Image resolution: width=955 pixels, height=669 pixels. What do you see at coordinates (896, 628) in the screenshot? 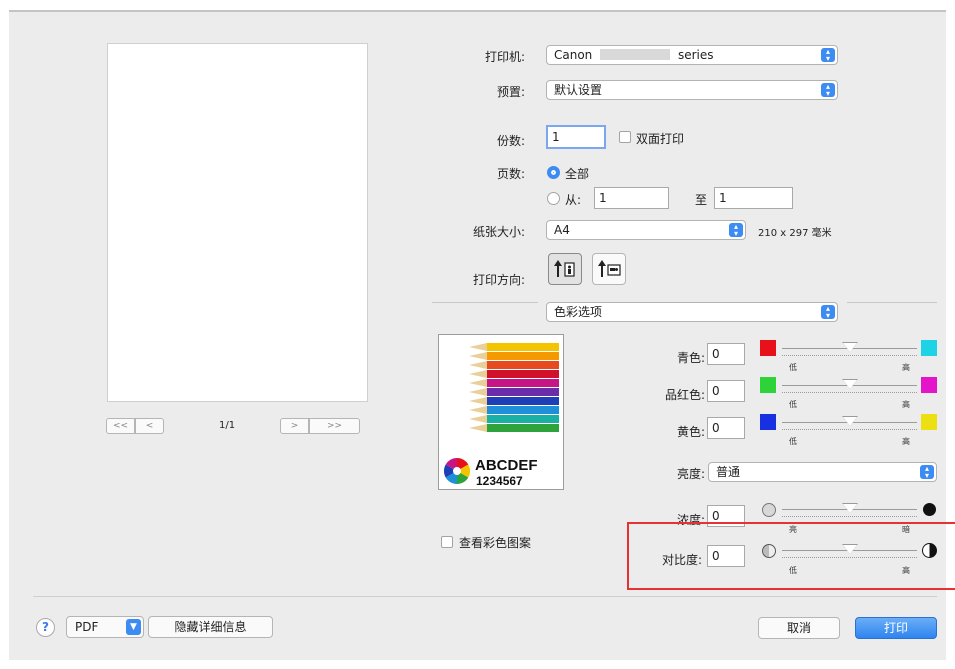
I see `print-button: 打印` at bounding box center [896, 628].